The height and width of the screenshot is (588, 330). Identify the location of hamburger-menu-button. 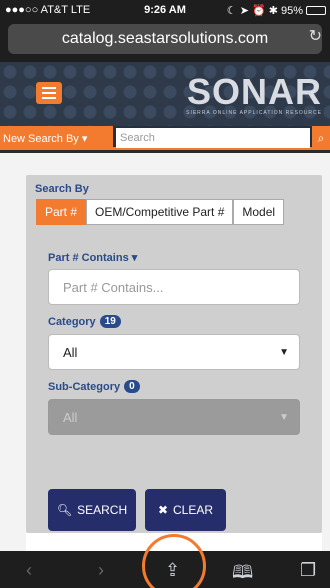
(49, 93).